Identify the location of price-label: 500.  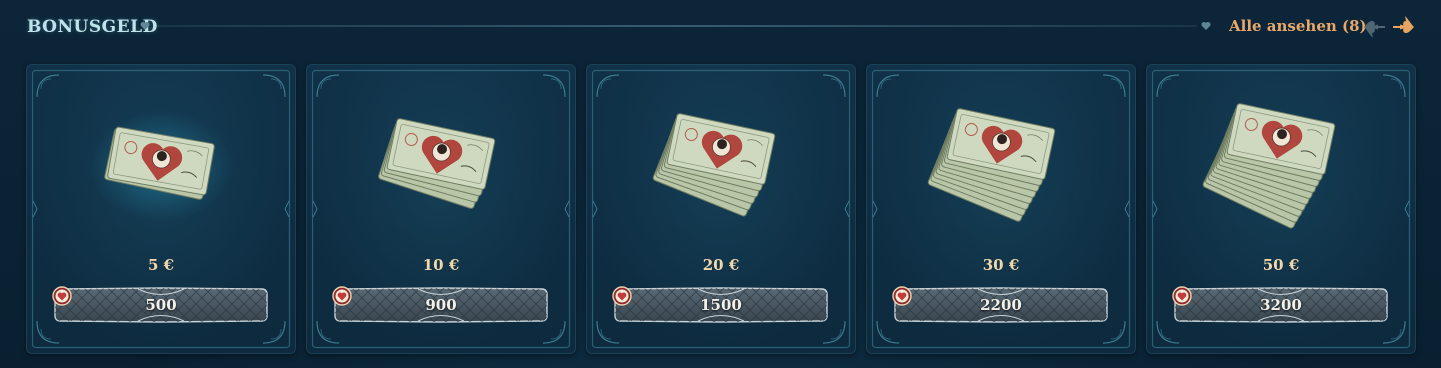
(161, 305).